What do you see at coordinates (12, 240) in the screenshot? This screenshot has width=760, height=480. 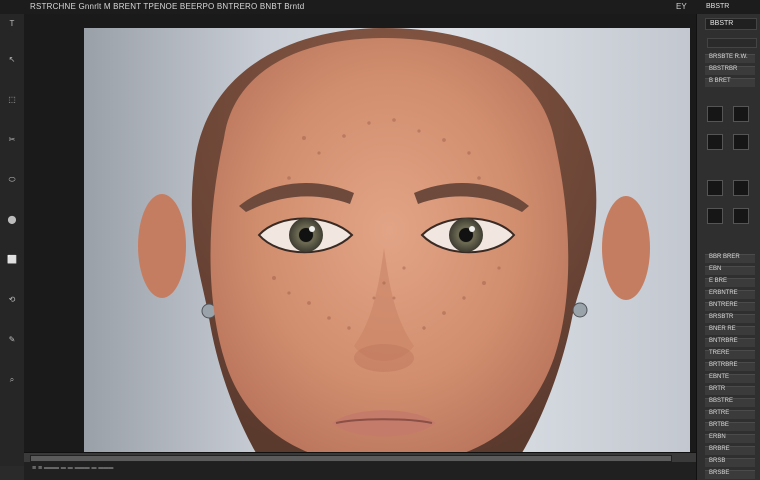 I see `left-toolbar: T ↖ ⬚ ✂ ⬭ ⬤ ⬜ ⟲ ✎ ⌕` at bounding box center [12, 240].